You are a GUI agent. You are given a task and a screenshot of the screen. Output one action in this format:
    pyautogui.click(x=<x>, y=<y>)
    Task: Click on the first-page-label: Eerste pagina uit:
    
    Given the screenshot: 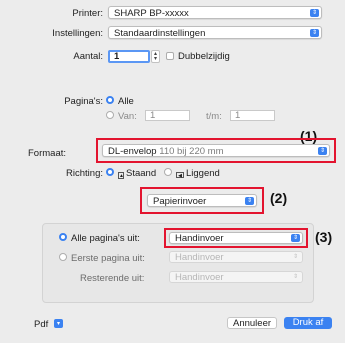 What is the action you would take?
    pyautogui.click(x=108, y=258)
    